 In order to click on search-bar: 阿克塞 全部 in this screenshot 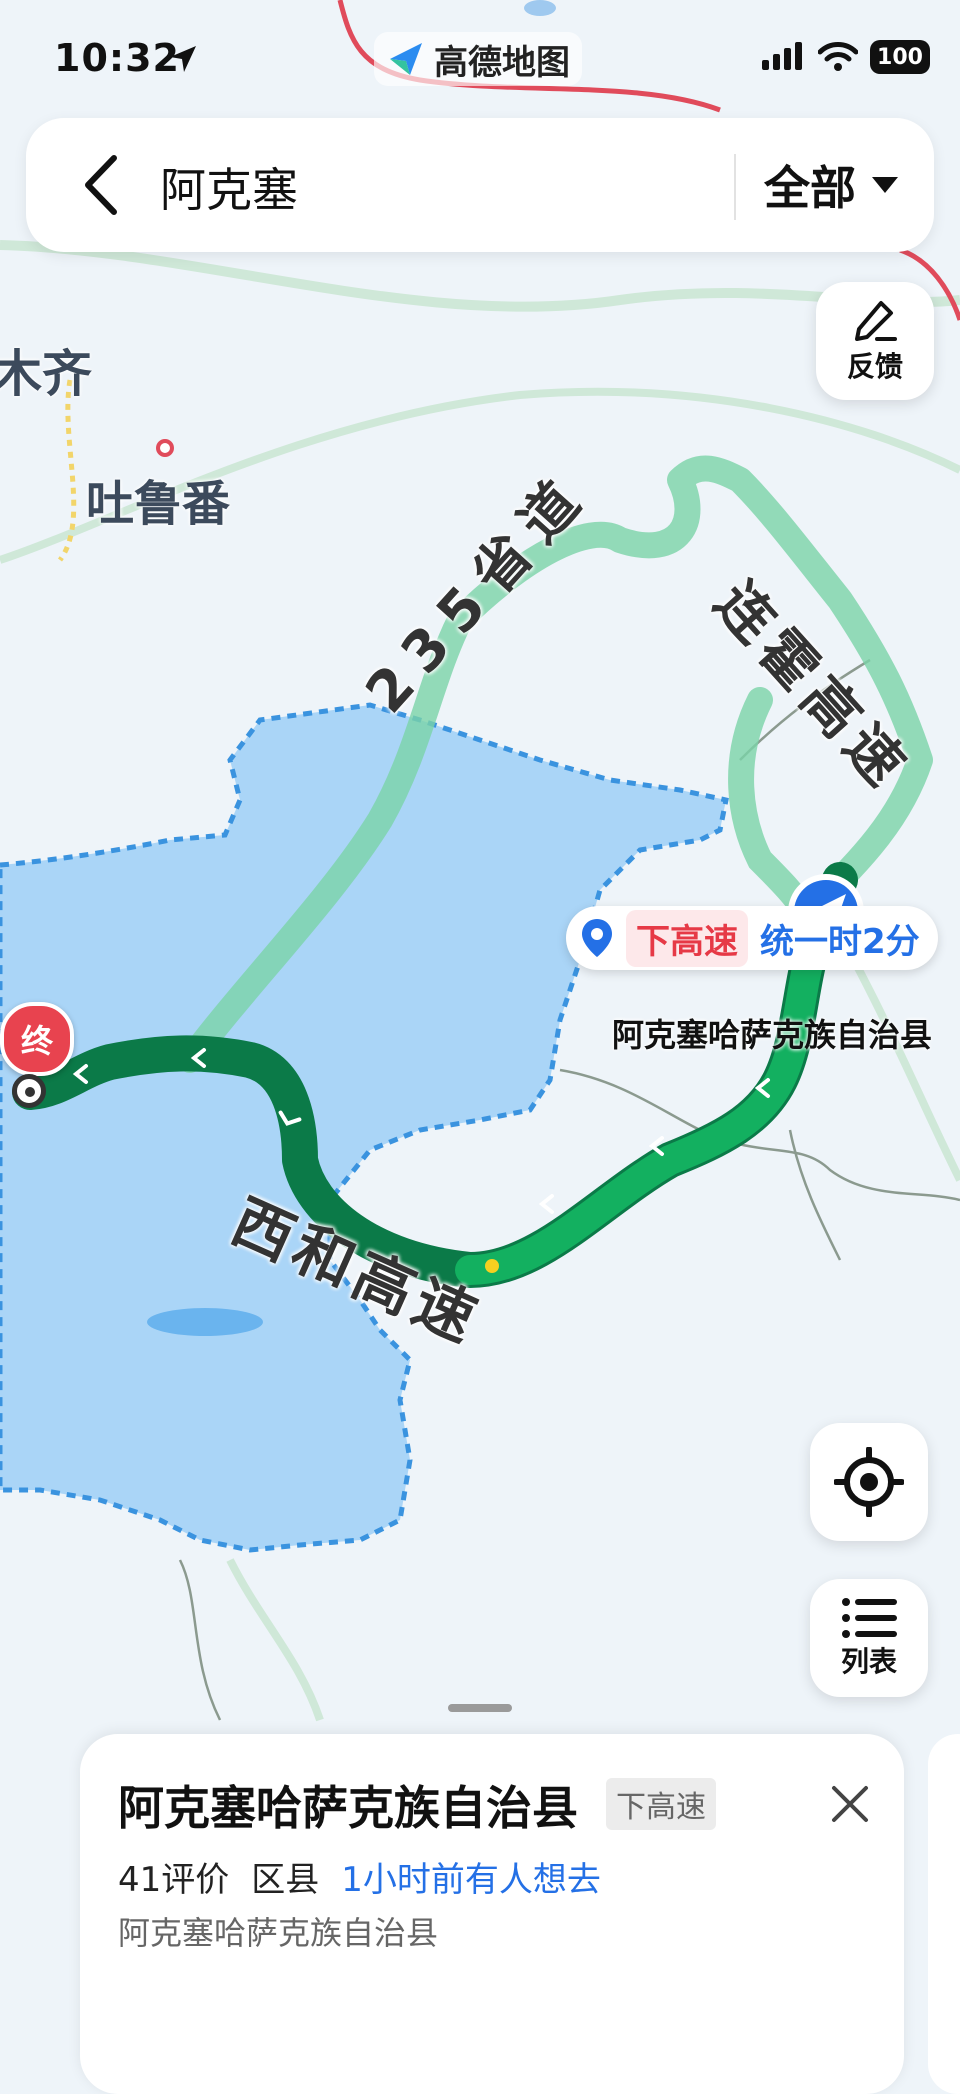, I will do `click(480, 185)`.